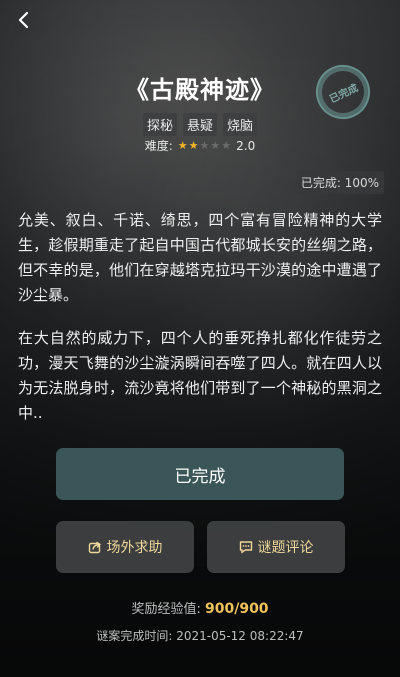  Describe the element at coordinates (339, 182) in the screenshot. I see `progress-badge: 已完成: 100%` at that location.